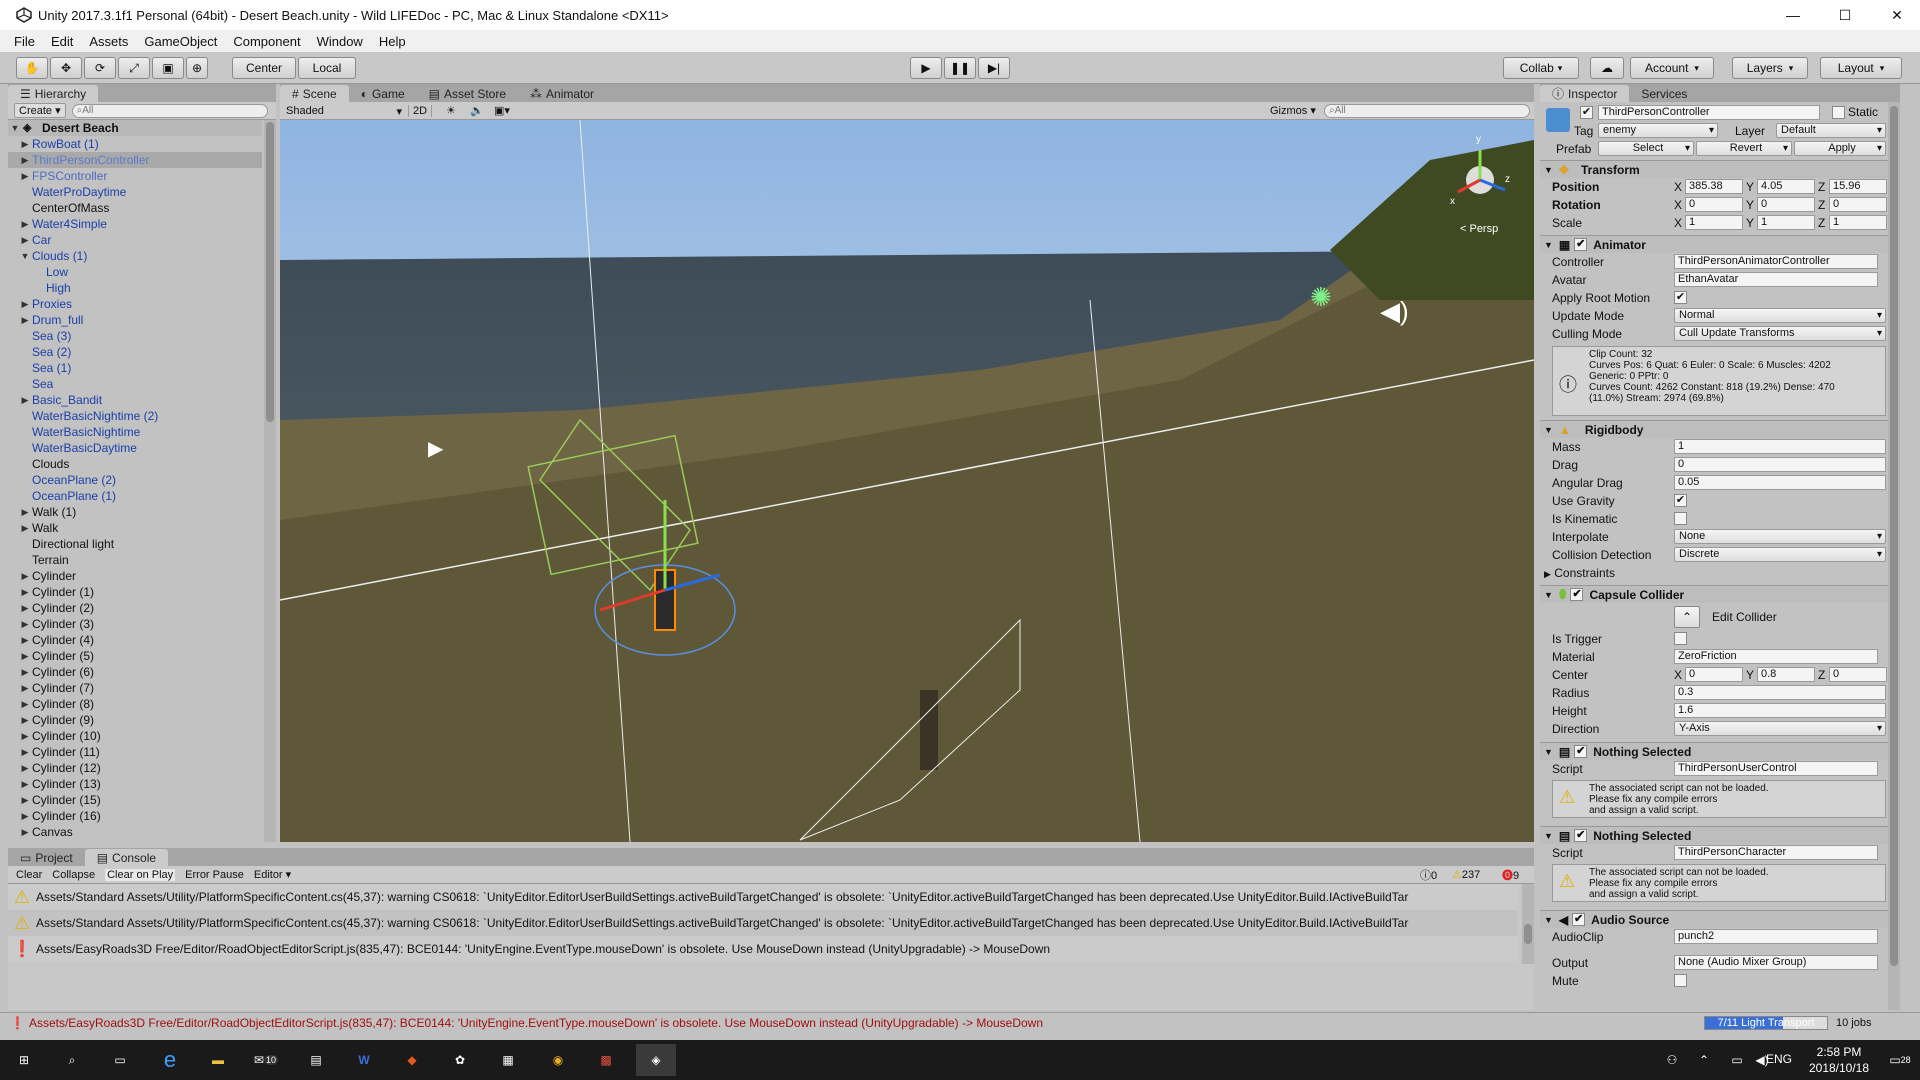 This screenshot has width=1920, height=1080. I want to click on people-button: ⚇, so click(1672, 1060).